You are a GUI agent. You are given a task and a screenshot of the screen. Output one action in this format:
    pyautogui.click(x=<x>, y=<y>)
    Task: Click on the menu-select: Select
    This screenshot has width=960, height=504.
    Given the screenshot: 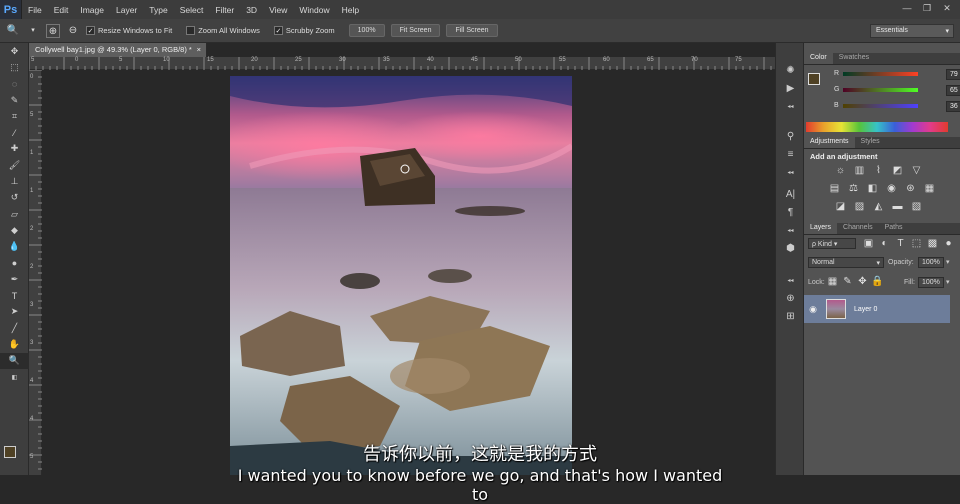 What is the action you would take?
    pyautogui.click(x=192, y=10)
    